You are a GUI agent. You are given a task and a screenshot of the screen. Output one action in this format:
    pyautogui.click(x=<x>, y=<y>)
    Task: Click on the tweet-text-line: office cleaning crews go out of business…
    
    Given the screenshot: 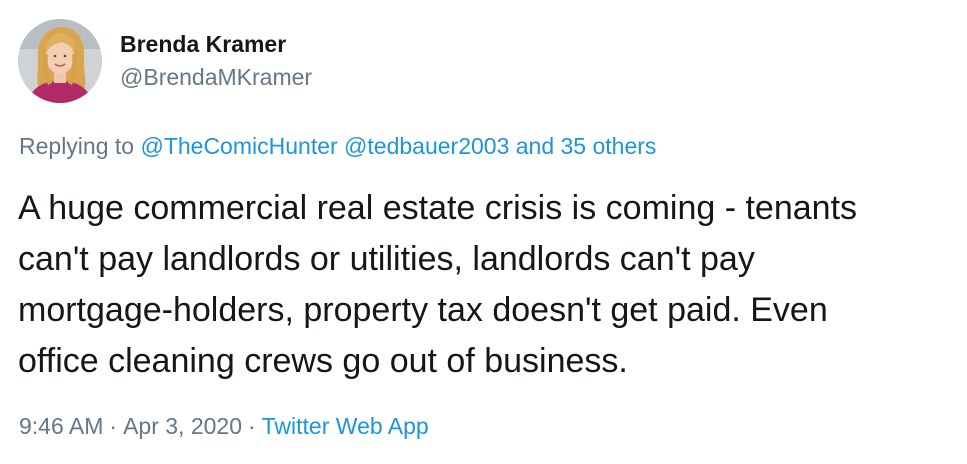 What is the action you would take?
    pyautogui.click(x=323, y=361)
    